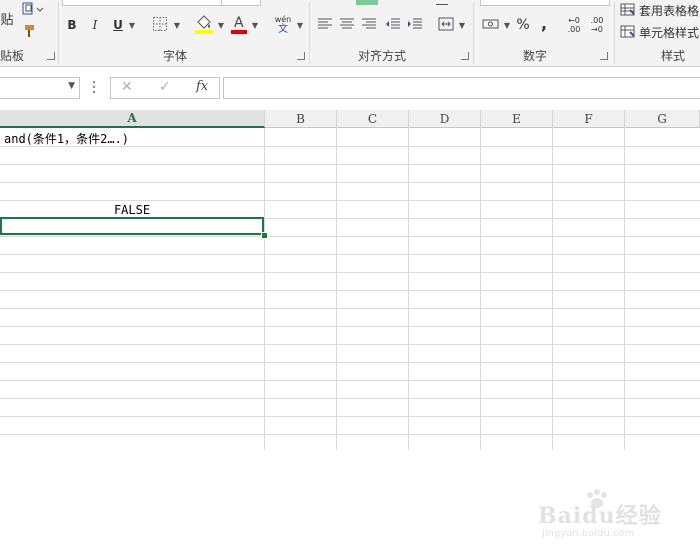 Image resolution: width=700 pixels, height=550 pixels. Describe the element at coordinates (523, 25) in the screenshot. I see `percent-button: %` at that location.